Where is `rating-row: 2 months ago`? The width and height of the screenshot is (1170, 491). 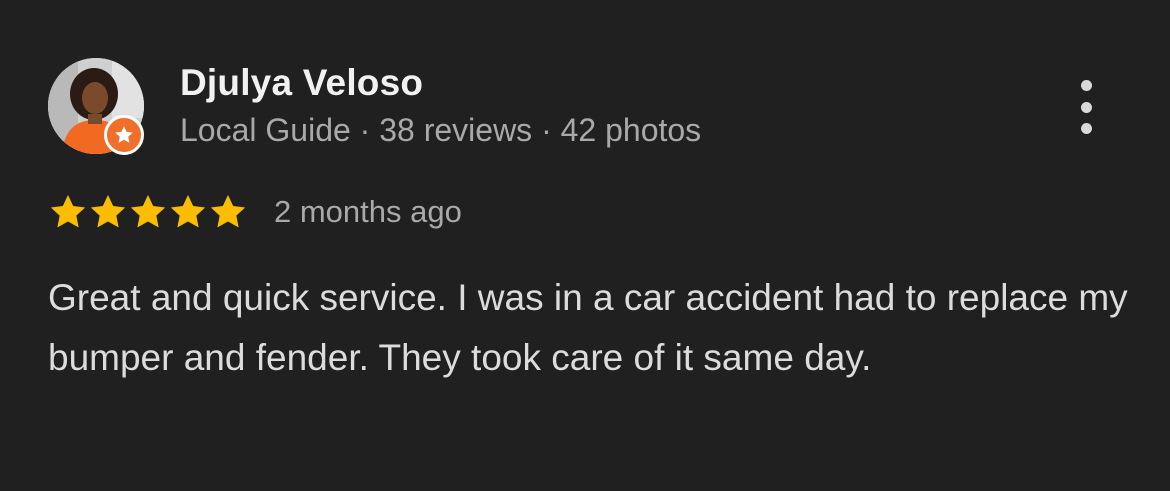
rating-row: 2 months ago is located at coordinates (255, 212).